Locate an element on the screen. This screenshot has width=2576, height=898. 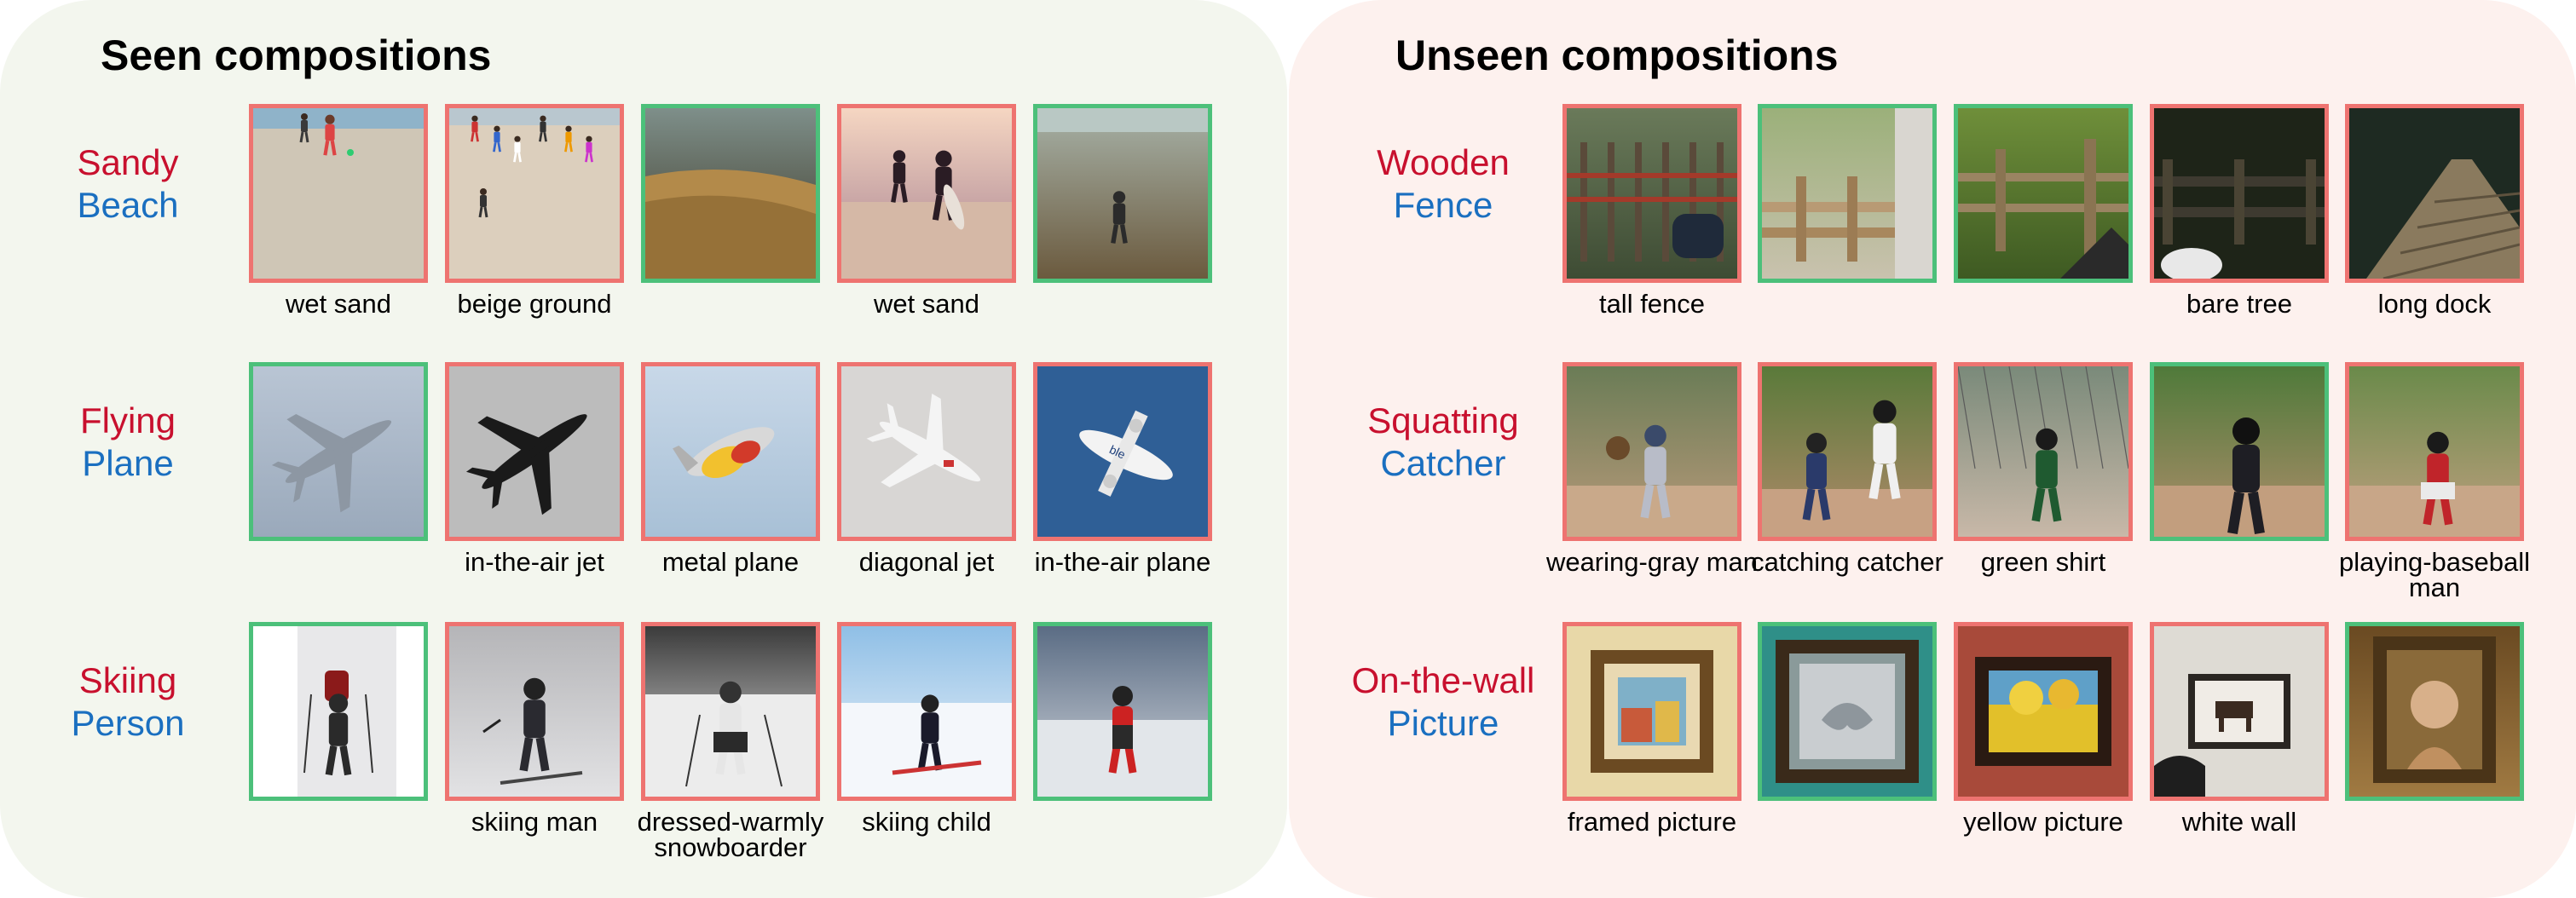
image-caption: skiing child is located at coordinates (926, 822).